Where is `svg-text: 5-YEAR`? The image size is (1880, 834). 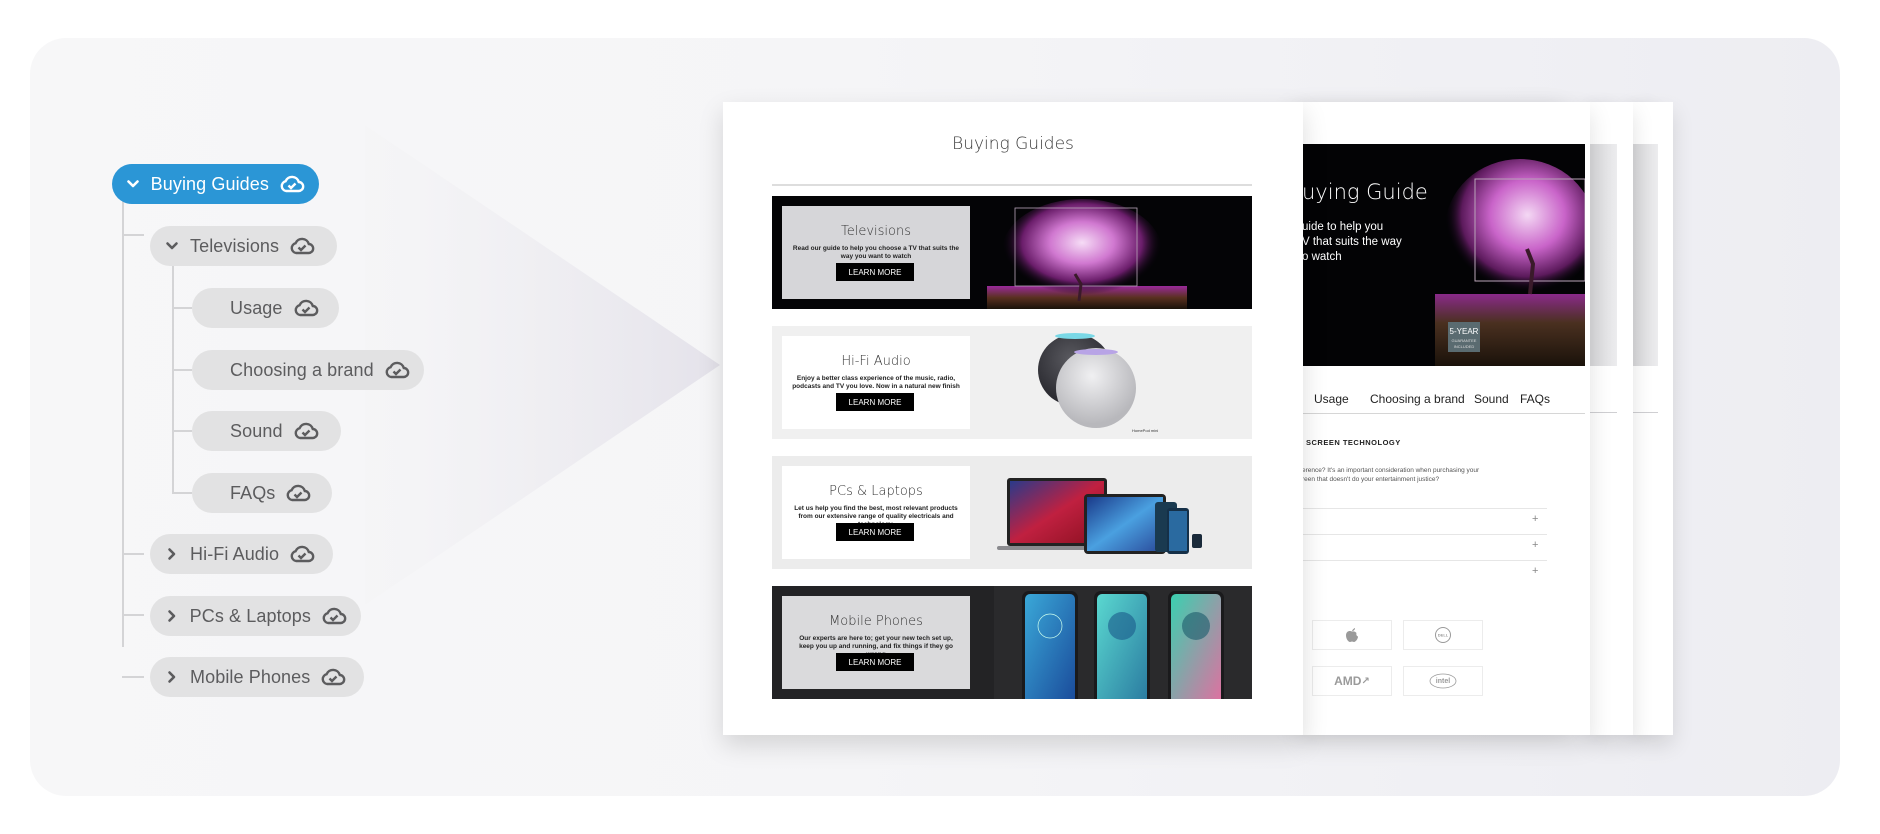
svg-text: 5-YEAR is located at coordinates (1464, 331).